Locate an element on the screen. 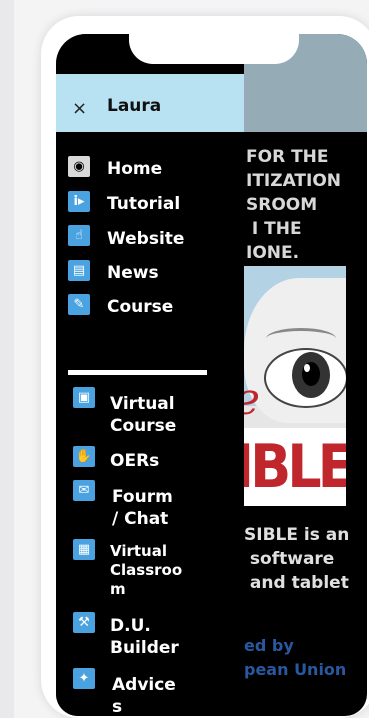 The image size is (369, 718). menu-item-website: ☝ Website is located at coordinates (126, 237).